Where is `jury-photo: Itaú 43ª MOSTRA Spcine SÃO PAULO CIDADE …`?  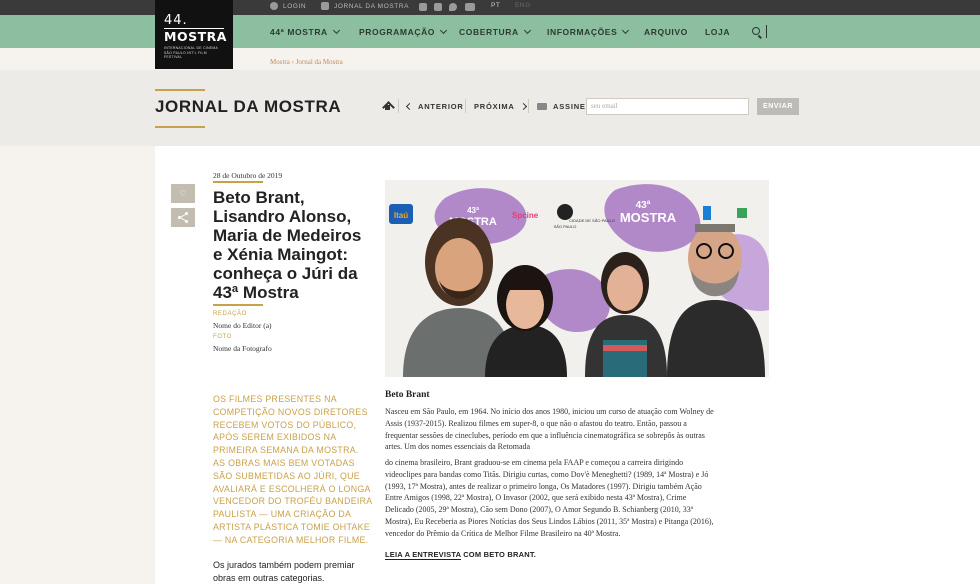
jury-photo: Itaú 43ª MOSTRA Spcine SÃO PAULO CIDADE … is located at coordinates (577, 278).